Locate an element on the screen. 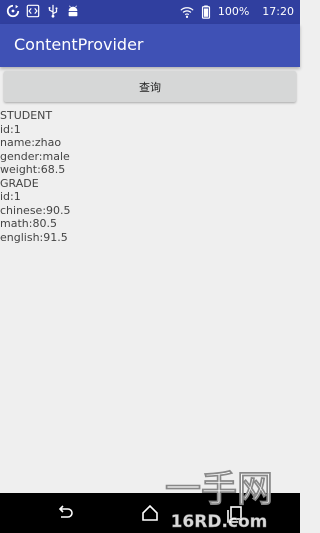 This screenshot has width=320, height=533. result-line: name:zhao is located at coordinates (31, 142).